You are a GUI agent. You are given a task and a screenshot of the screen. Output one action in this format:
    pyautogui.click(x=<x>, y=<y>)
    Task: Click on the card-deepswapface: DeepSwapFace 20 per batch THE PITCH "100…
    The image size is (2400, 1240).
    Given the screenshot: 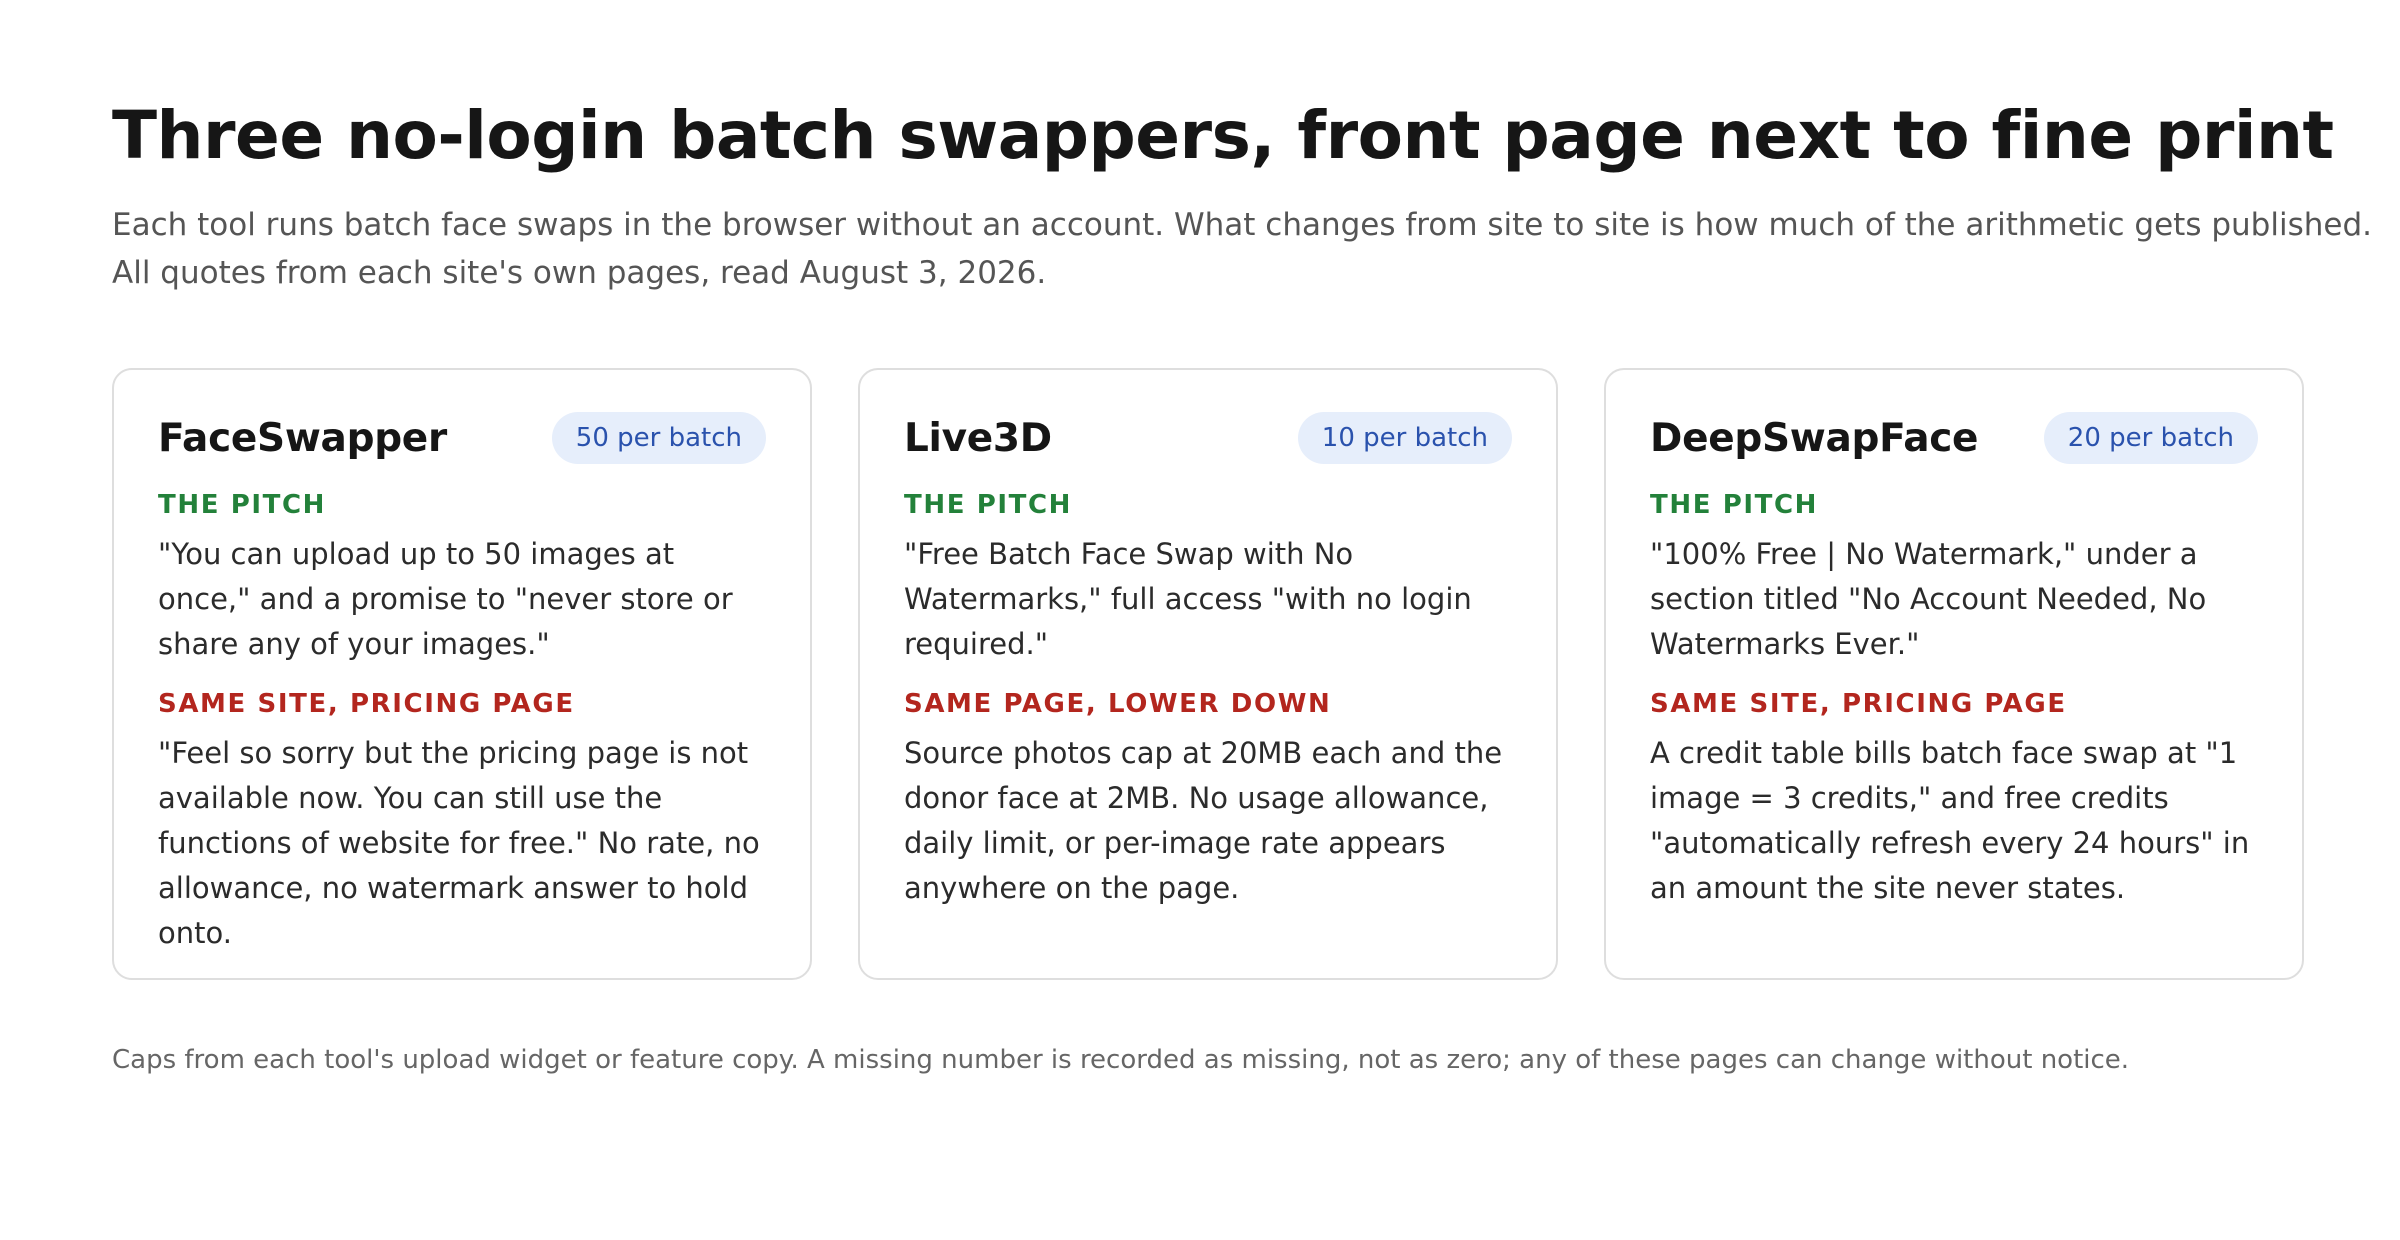 What is the action you would take?
    pyautogui.click(x=1954, y=674)
    